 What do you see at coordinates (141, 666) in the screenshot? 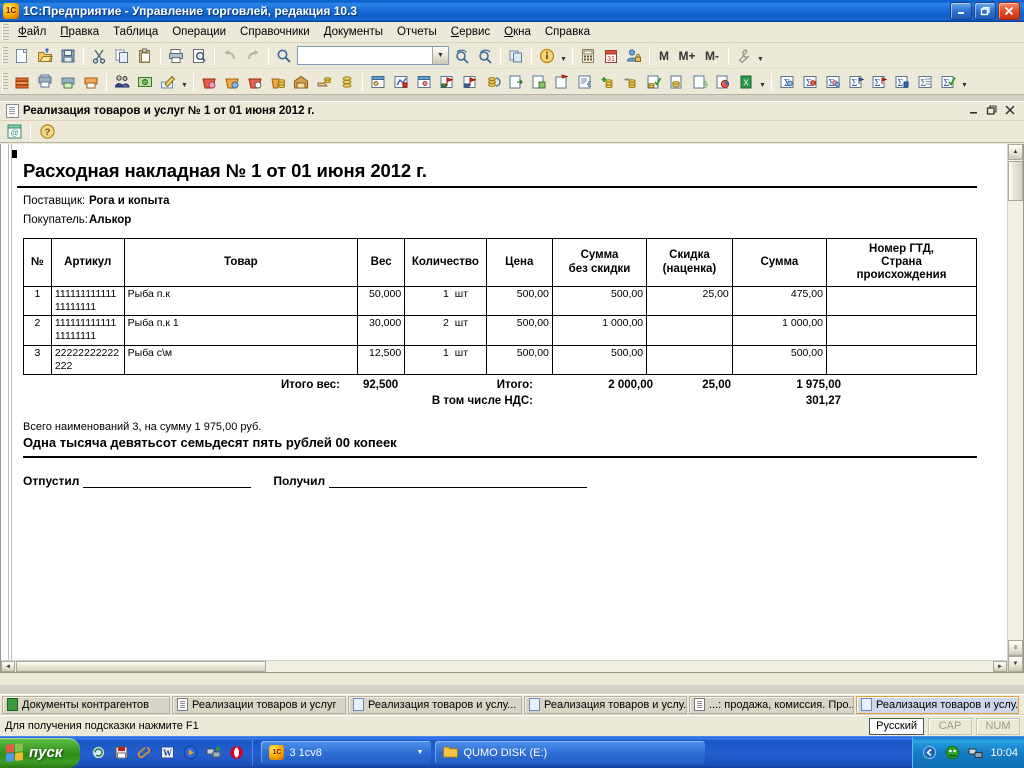
I see `hscroll-thumb` at bounding box center [141, 666].